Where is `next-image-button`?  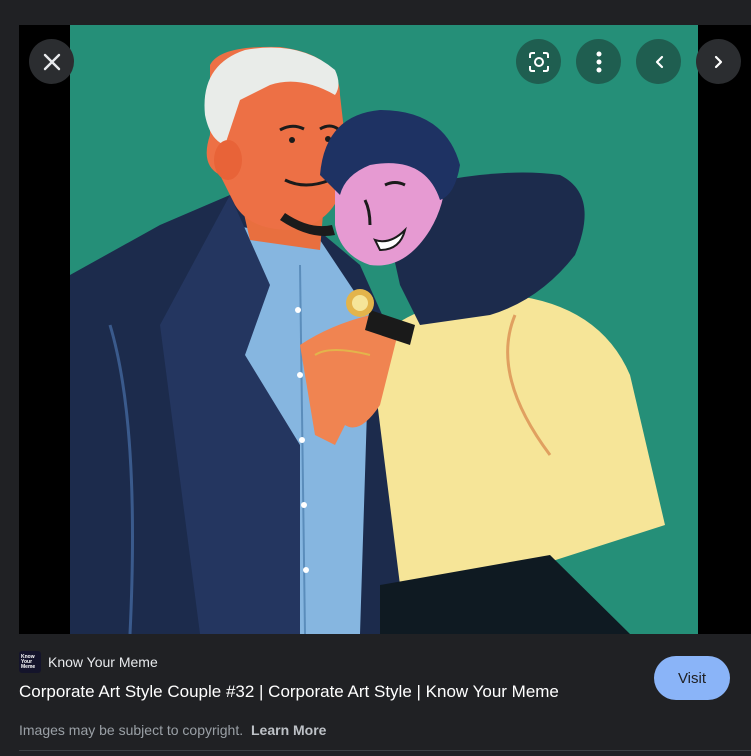 next-image-button is located at coordinates (718, 61).